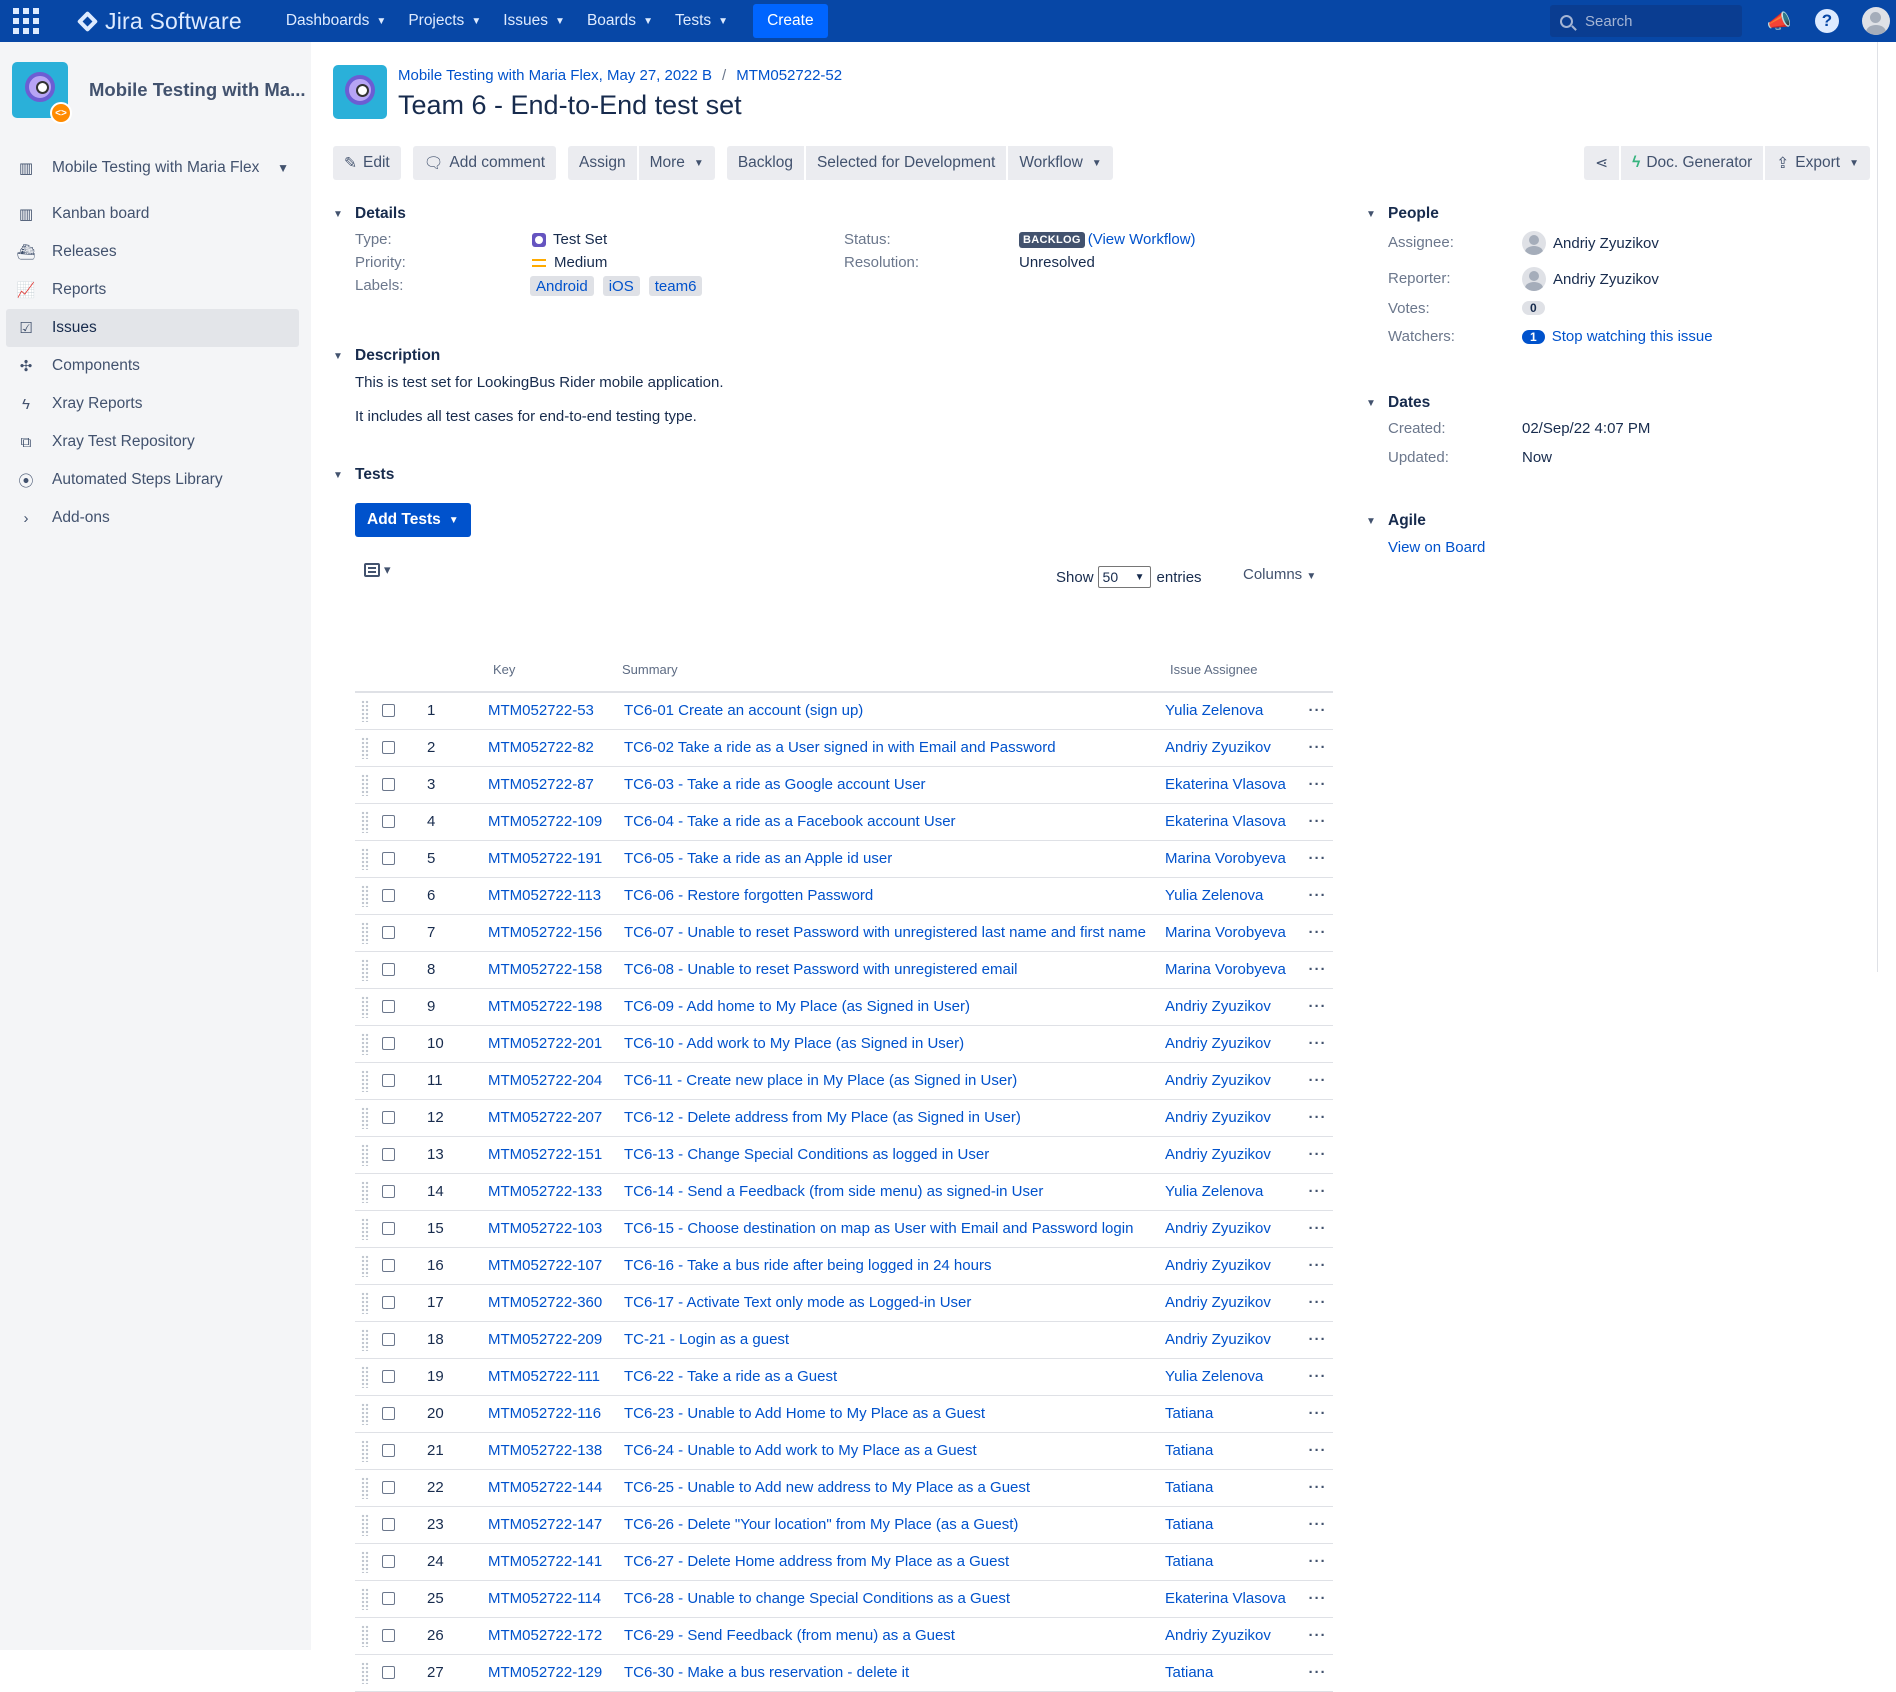 This screenshot has width=1896, height=1692. What do you see at coordinates (748, 895) in the screenshot?
I see `test-summary-link: TC6-06 - Restore forgotten Password` at bounding box center [748, 895].